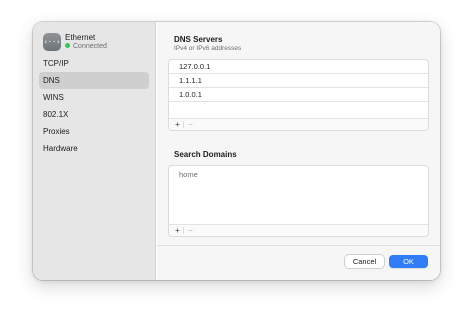  Describe the element at coordinates (190, 230) in the screenshot. I see `remove-search-domain-button: −` at that location.